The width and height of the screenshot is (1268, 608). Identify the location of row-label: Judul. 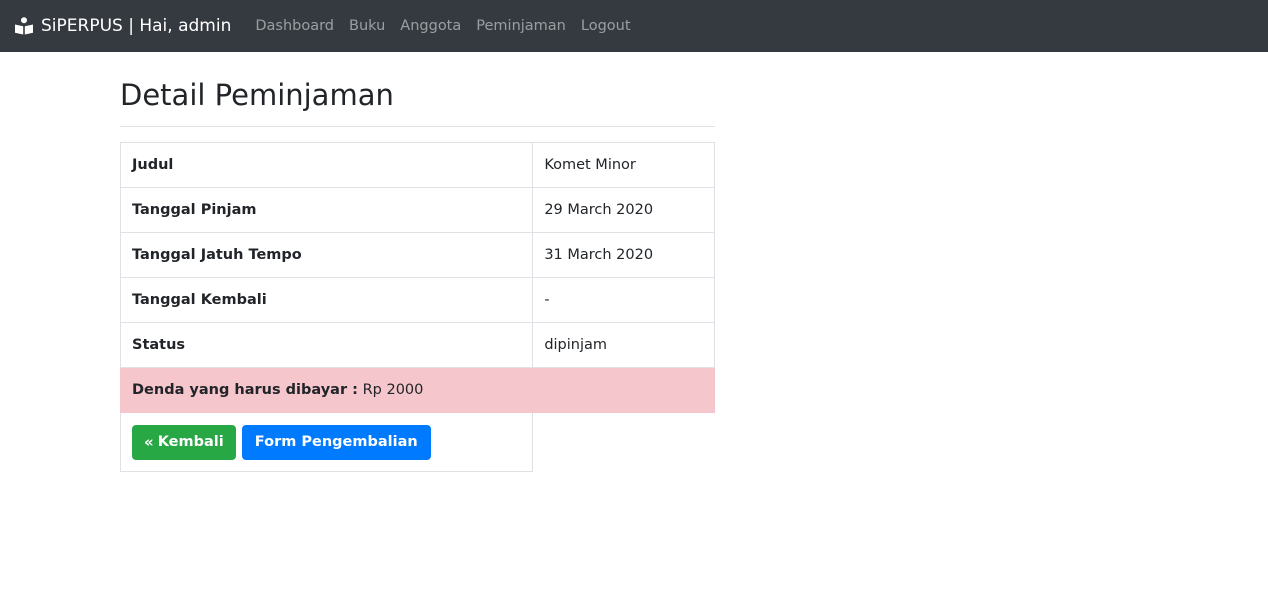
(326, 165).